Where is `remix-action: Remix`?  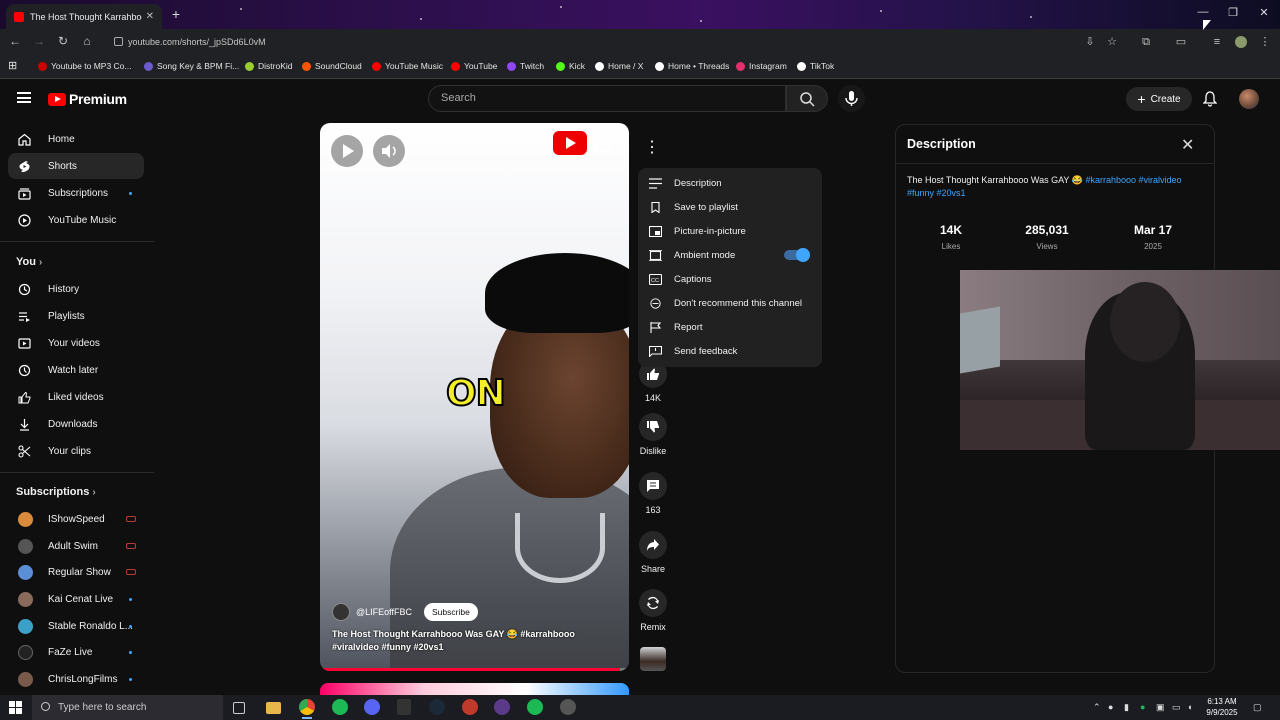
remix-action: Remix is located at coordinates (653, 610).